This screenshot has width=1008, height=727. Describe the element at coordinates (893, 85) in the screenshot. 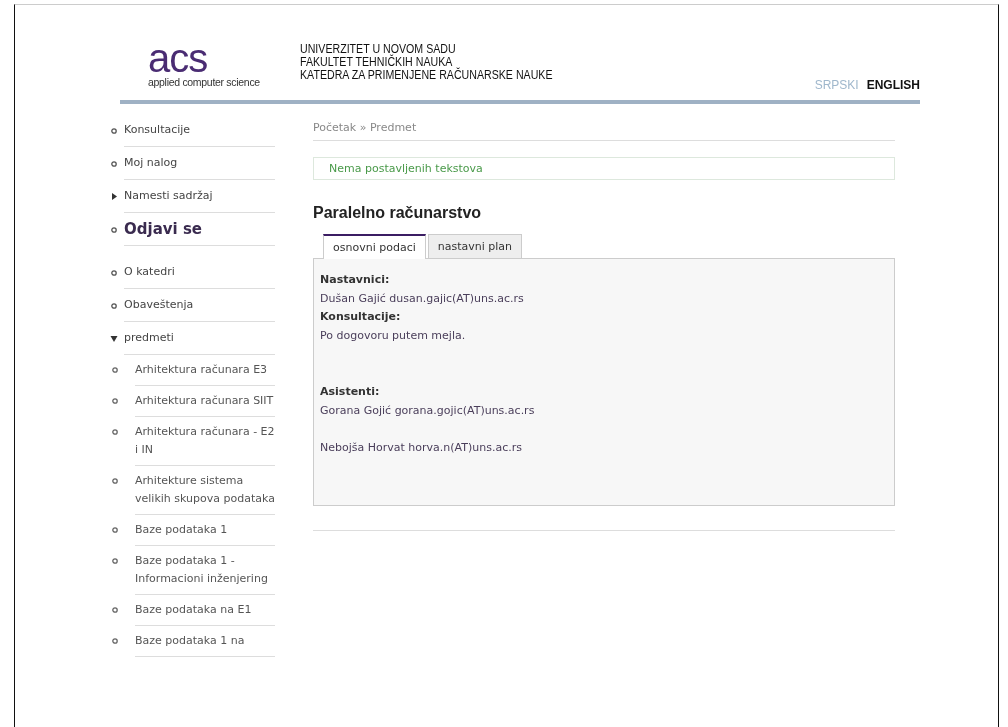

I see `language-link: ENGLISH` at that location.